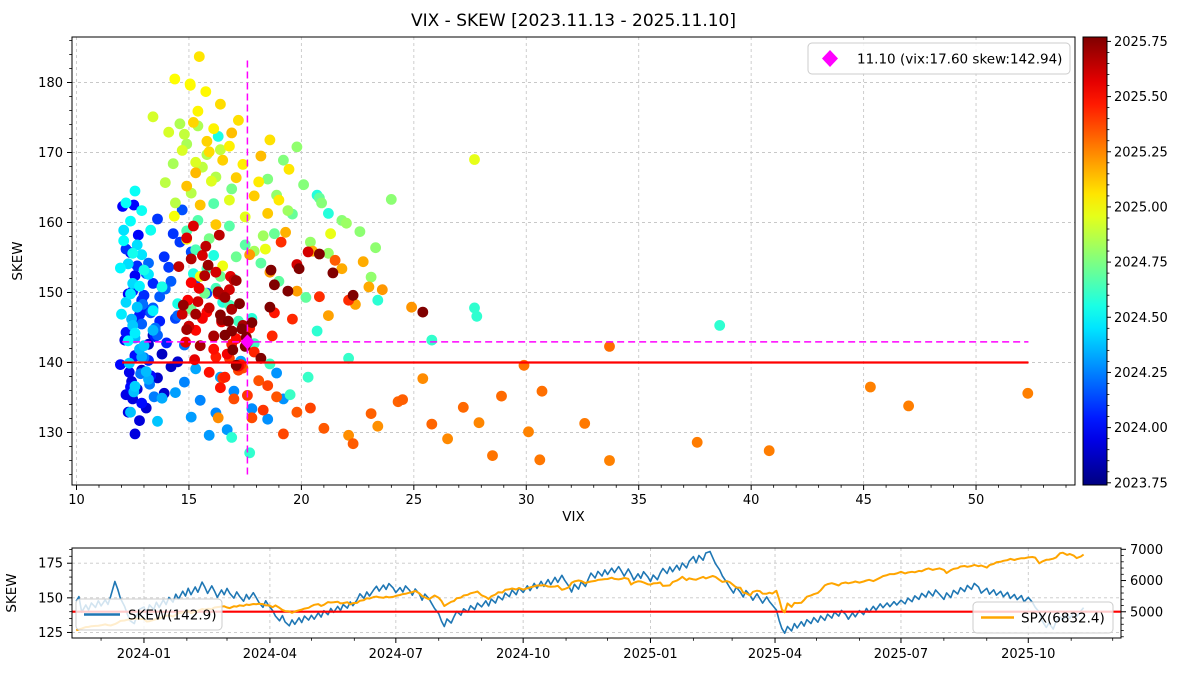 Image resolution: width=1200 pixels, height=675 pixels. What do you see at coordinates (1146, 581) in the screenshot?
I see `y2-tick-label: 6000` at bounding box center [1146, 581].